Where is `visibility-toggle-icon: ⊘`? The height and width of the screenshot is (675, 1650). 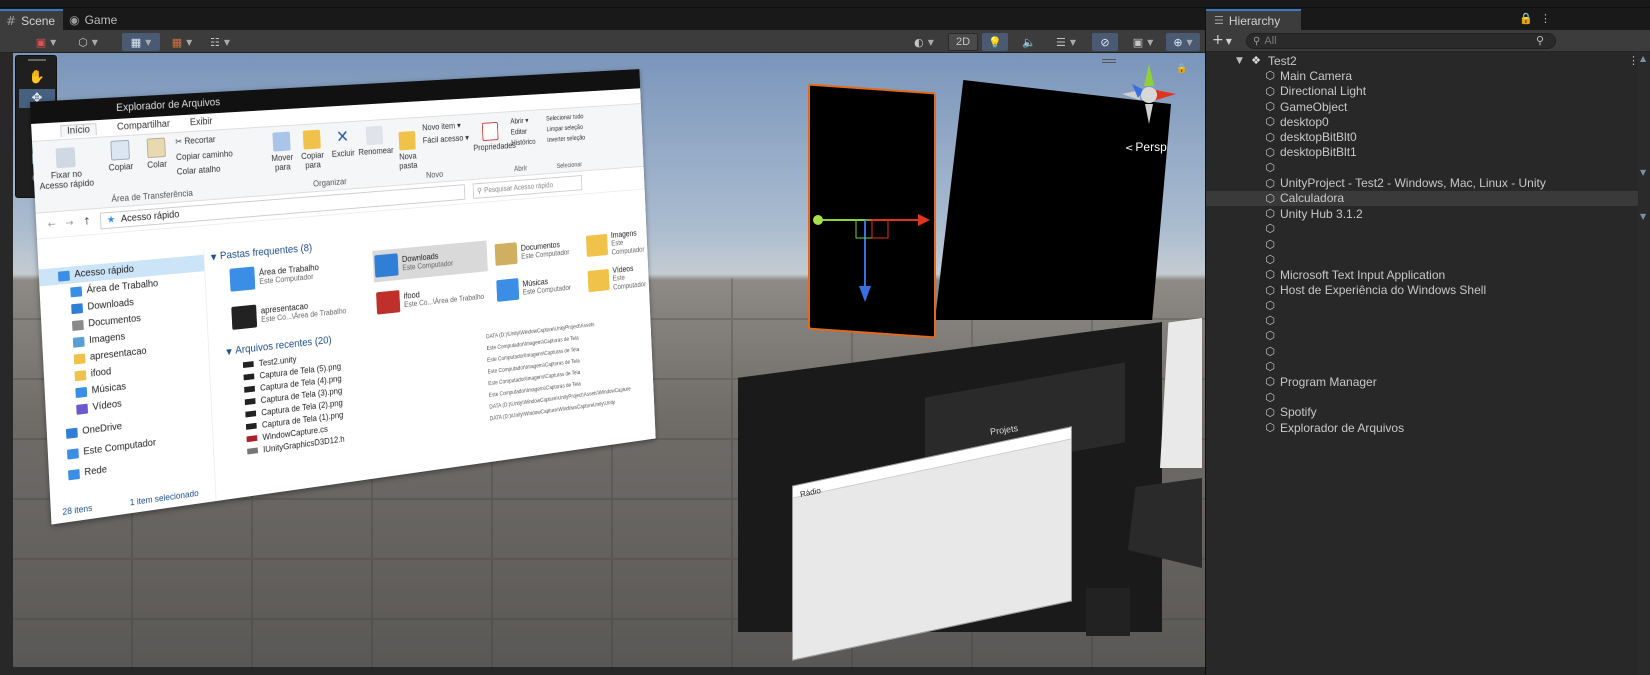
visibility-toggle-icon: ⊘ is located at coordinates (1105, 42).